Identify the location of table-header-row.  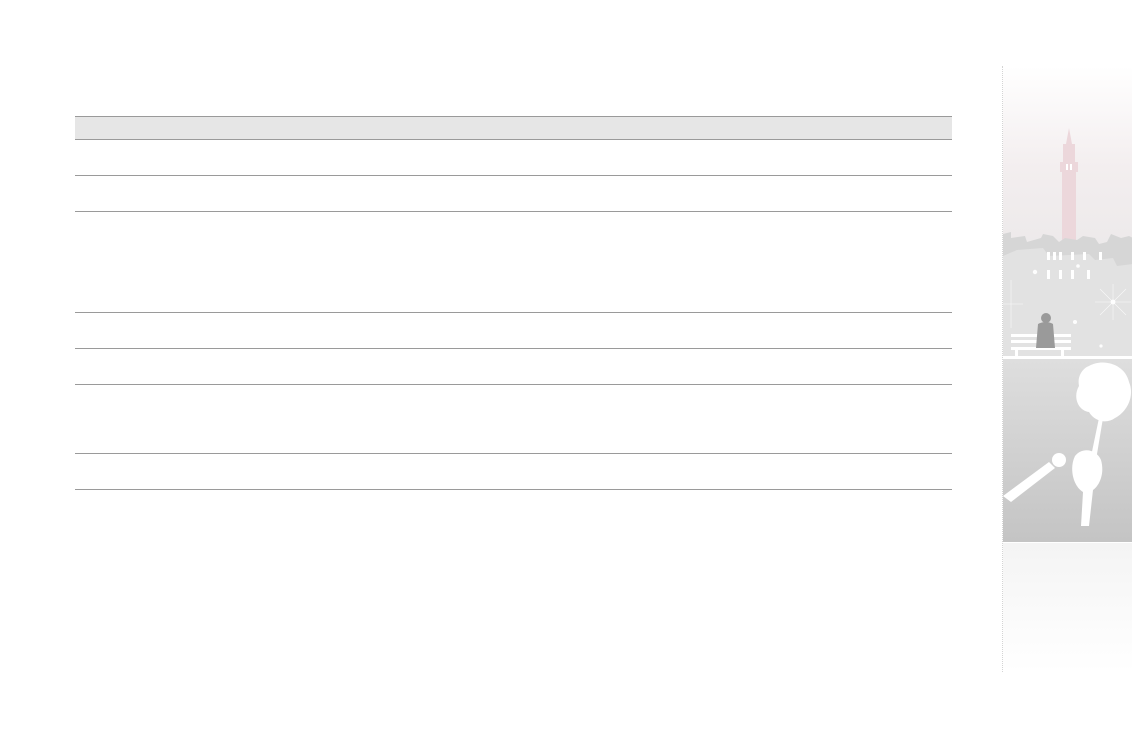
(513, 128).